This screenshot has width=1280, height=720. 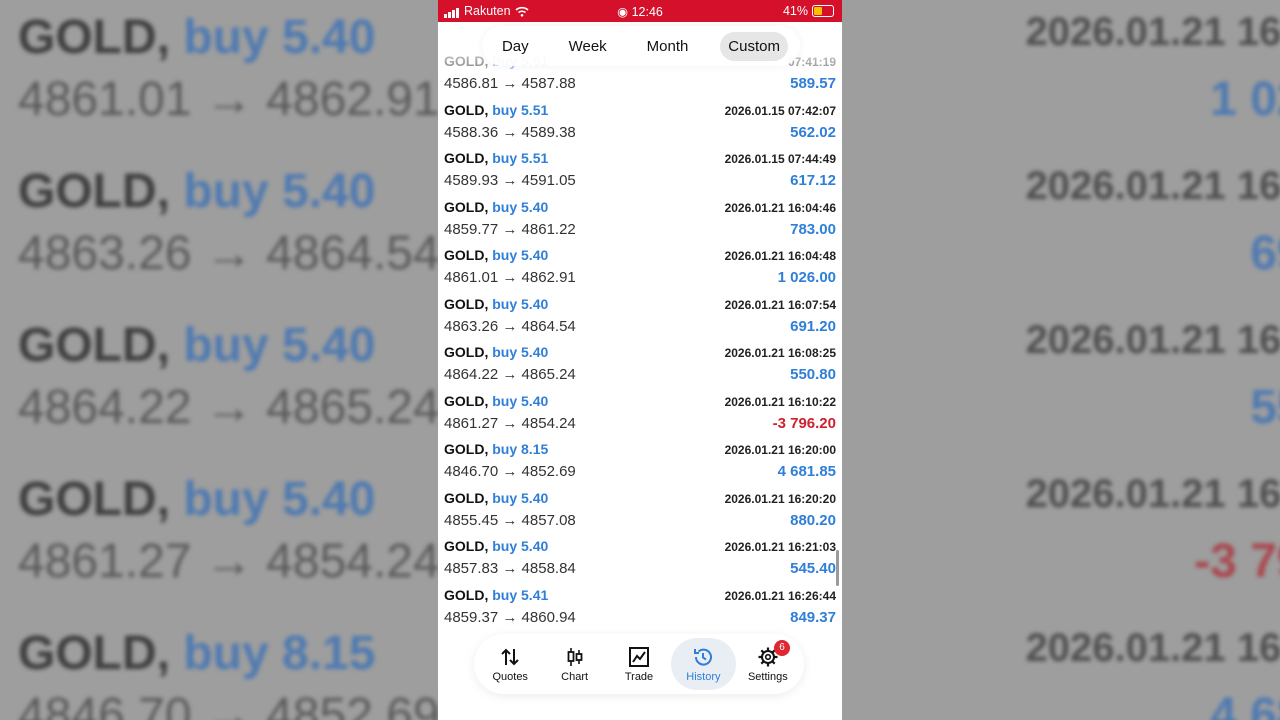 What do you see at coordinates (813, 617) in the screenshot?
I see `trade-profit: 849.37` at bounding box center [813, 617].